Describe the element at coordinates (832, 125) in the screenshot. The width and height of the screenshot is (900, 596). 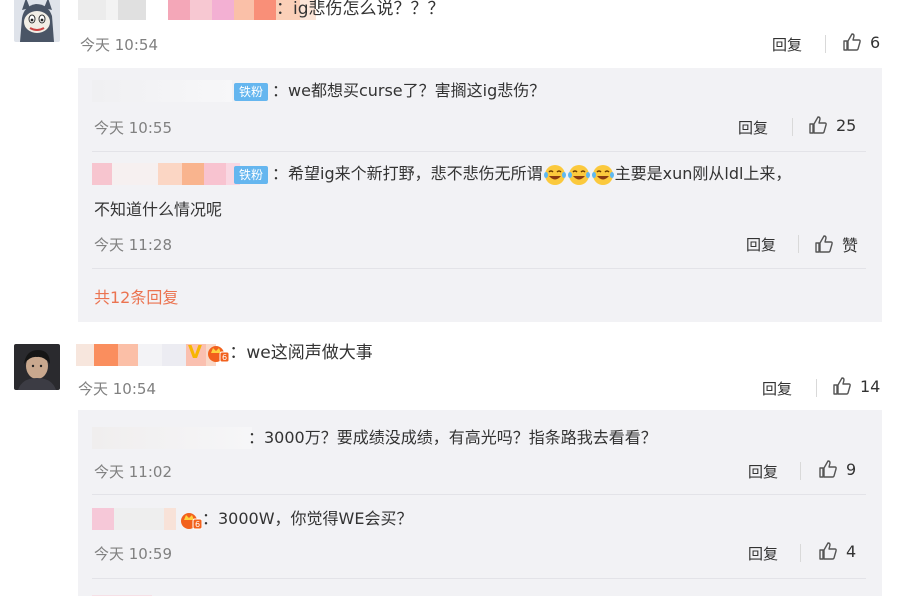
I see `like-button: 25` at that location.